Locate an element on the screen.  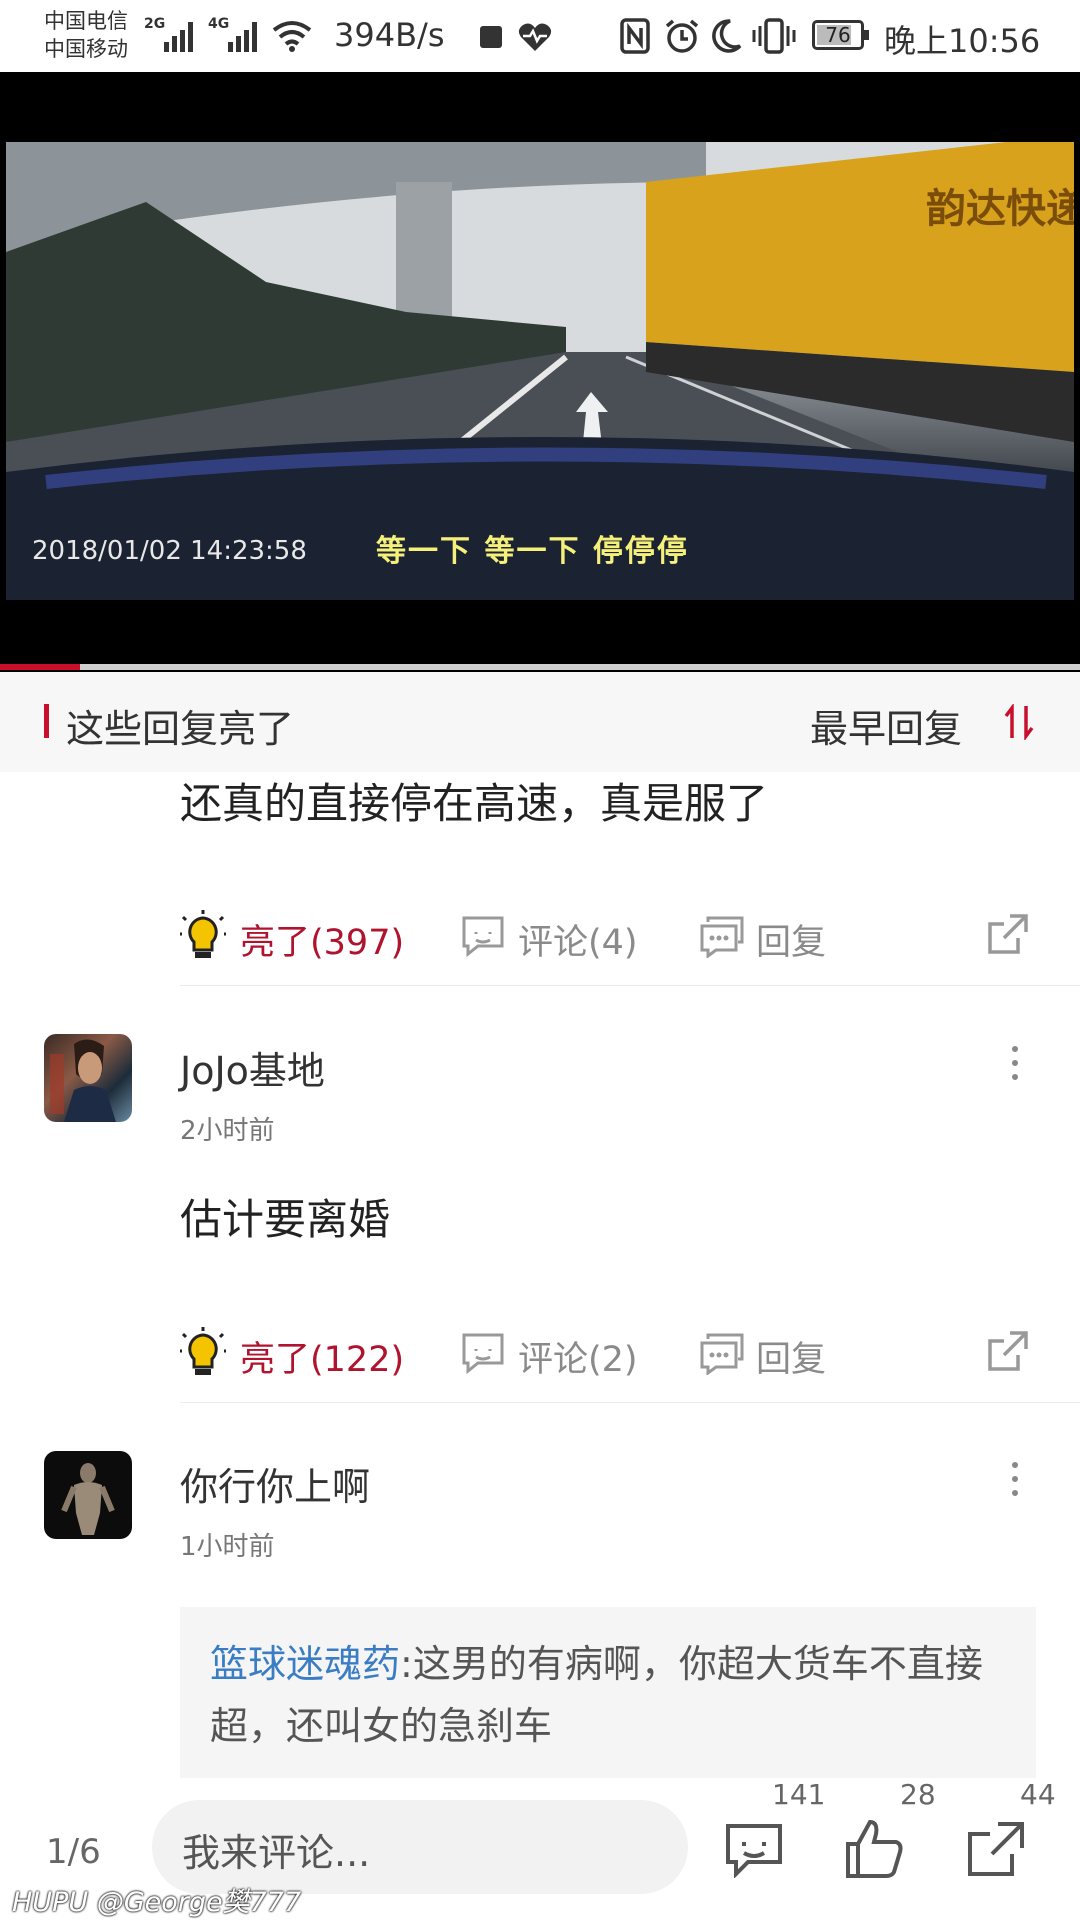
comment-total-badge: 141 is located at coordinates (799, 1794).